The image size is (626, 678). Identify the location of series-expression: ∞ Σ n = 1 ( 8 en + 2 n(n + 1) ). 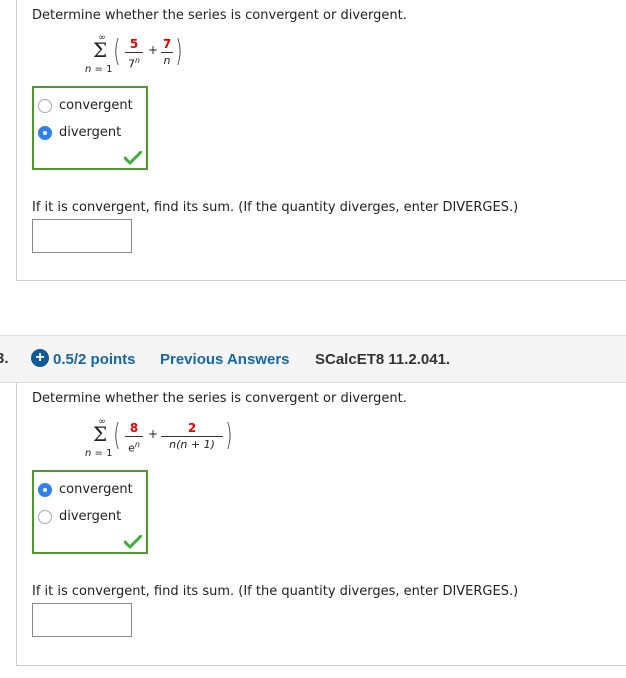
(165, 443).